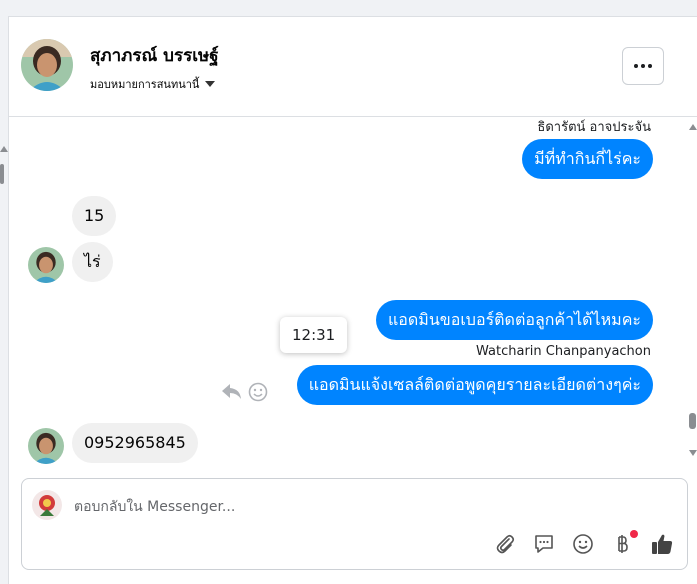 The image size is (697, 584). What do you see at coordinates (563, 351) in the screenshot?
I see `sender-name: Watcharin Chanpanyachon` at bounding box center [563, 351].